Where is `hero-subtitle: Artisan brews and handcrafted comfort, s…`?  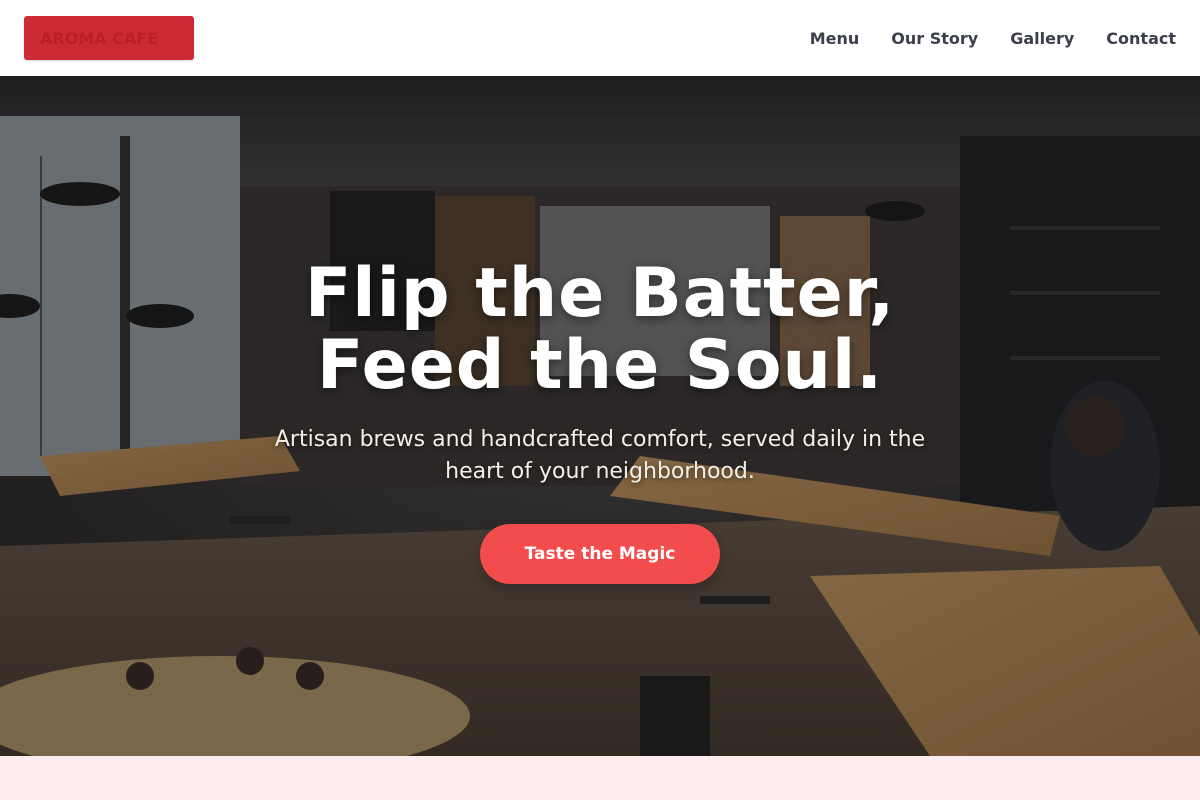
hero-subtitle: Artisan brews and handcrafted comfort, s… is located at coordinates (600, 455).